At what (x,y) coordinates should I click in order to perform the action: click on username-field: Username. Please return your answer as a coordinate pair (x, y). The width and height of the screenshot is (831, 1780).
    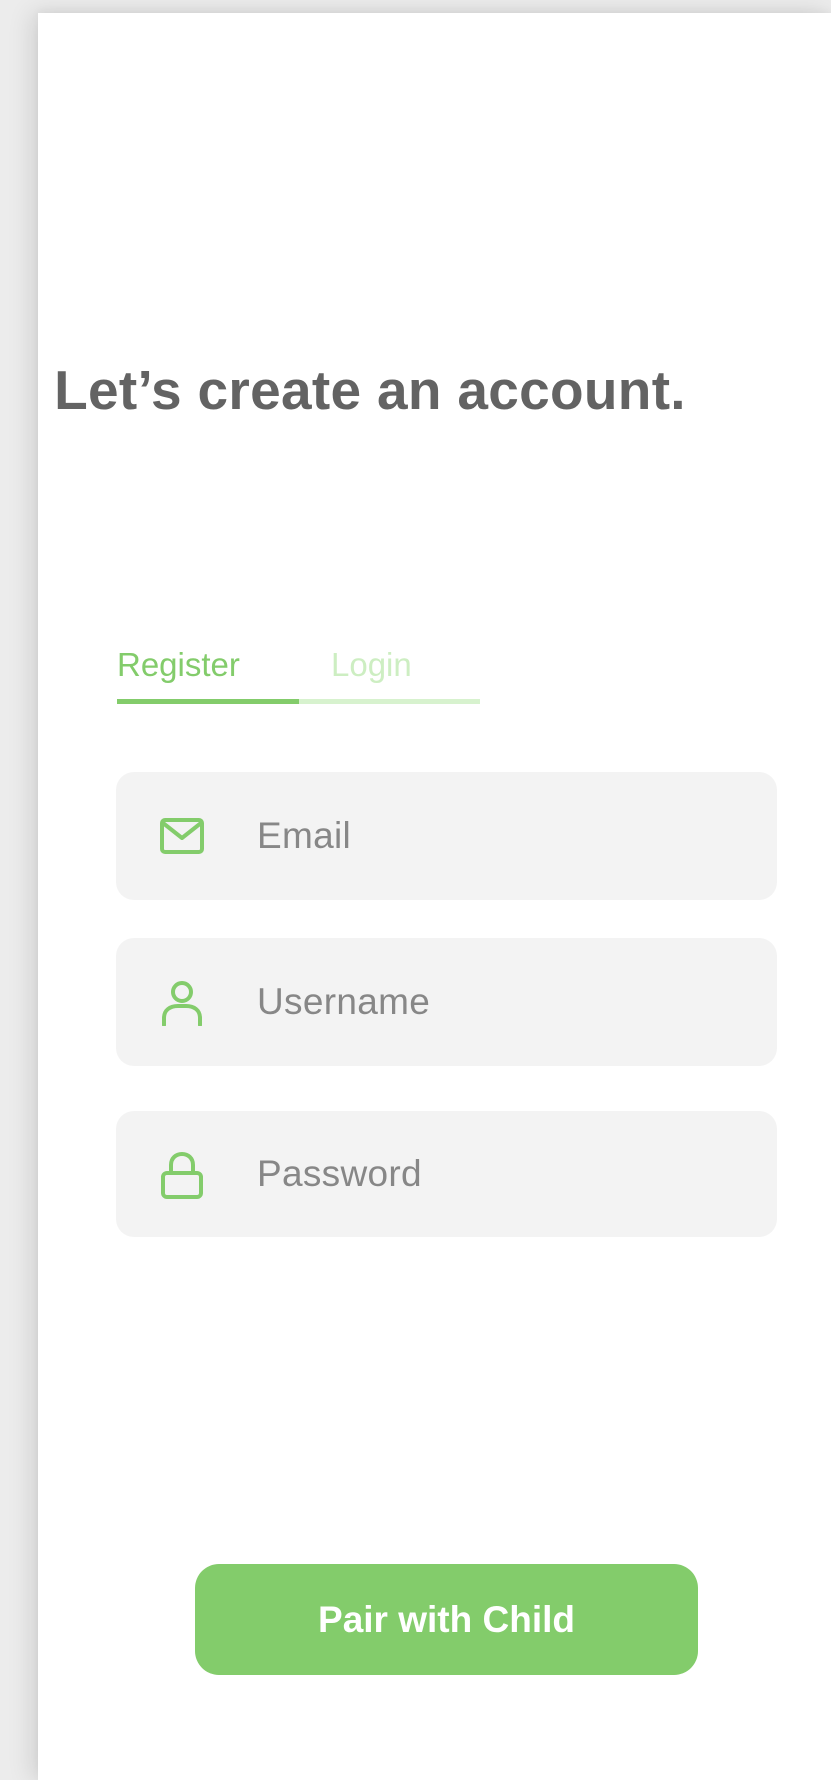
    Looking at the image, I should click on (446, 1002).